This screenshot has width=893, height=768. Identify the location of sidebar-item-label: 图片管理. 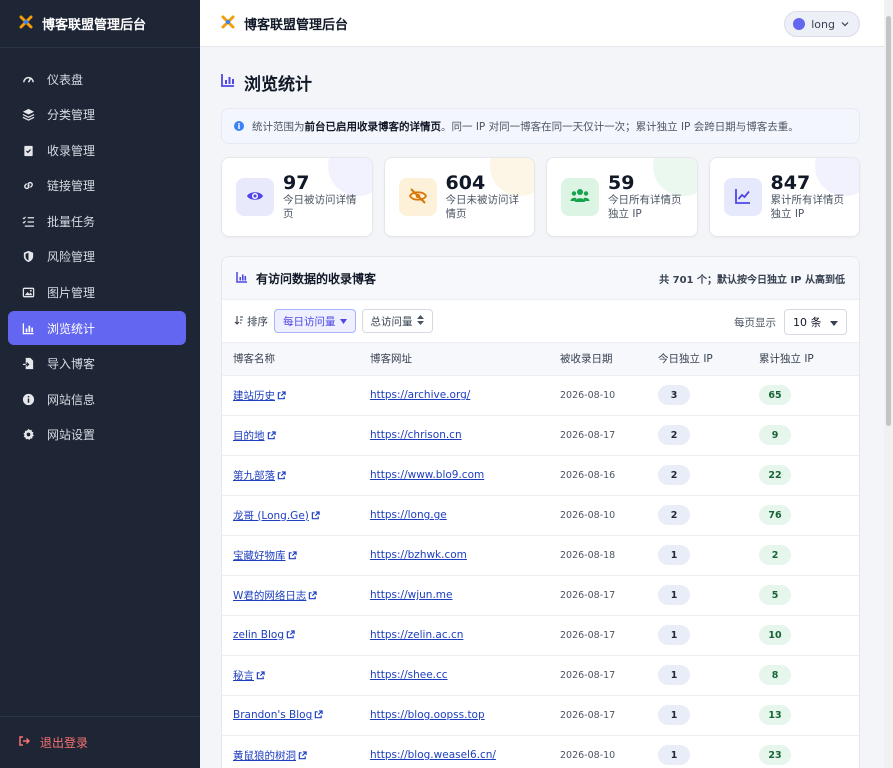
(71, 293).